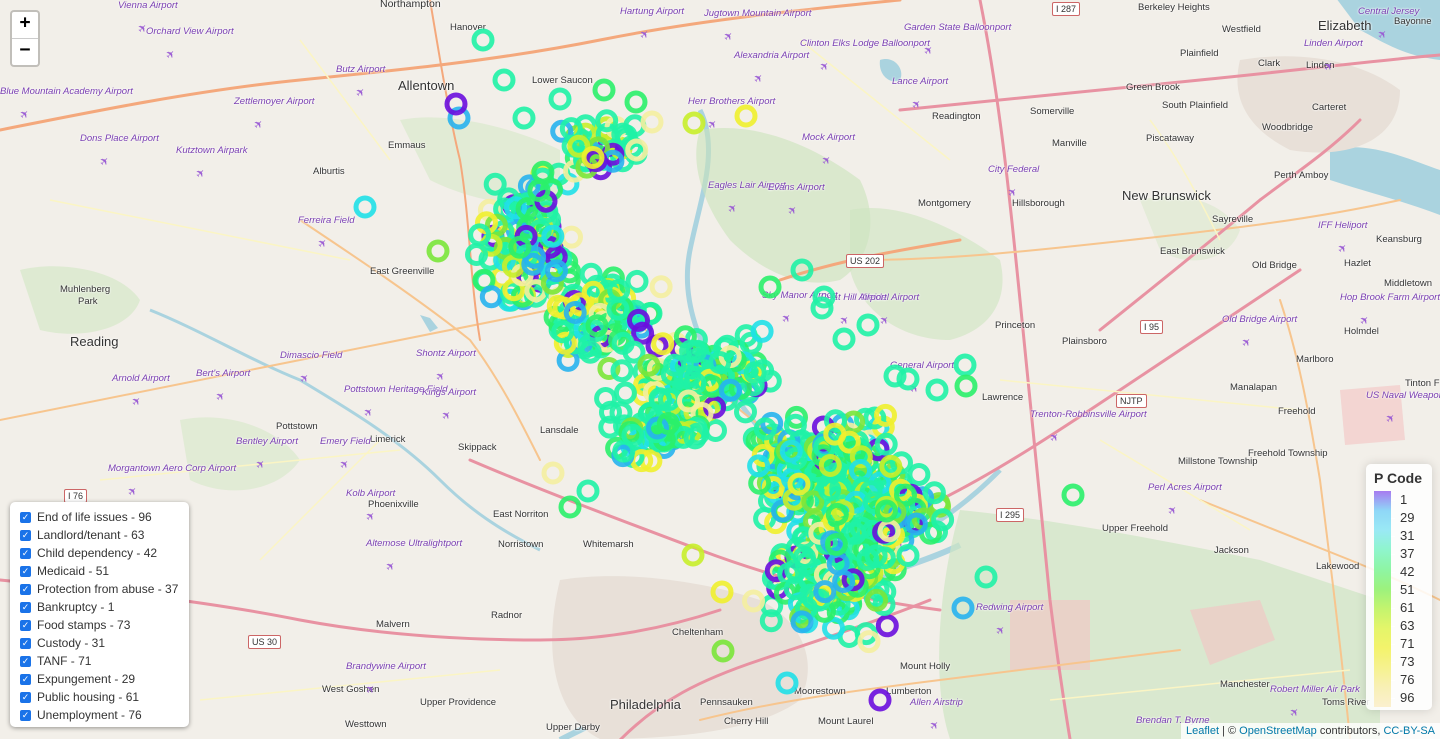 The height and width of the screenshot is (739, 1440). What do you see at coordinates (108, 589) in the screenshot?
I see `layer-label: Protection from abuse - 37` at bounding box center [108, 589].